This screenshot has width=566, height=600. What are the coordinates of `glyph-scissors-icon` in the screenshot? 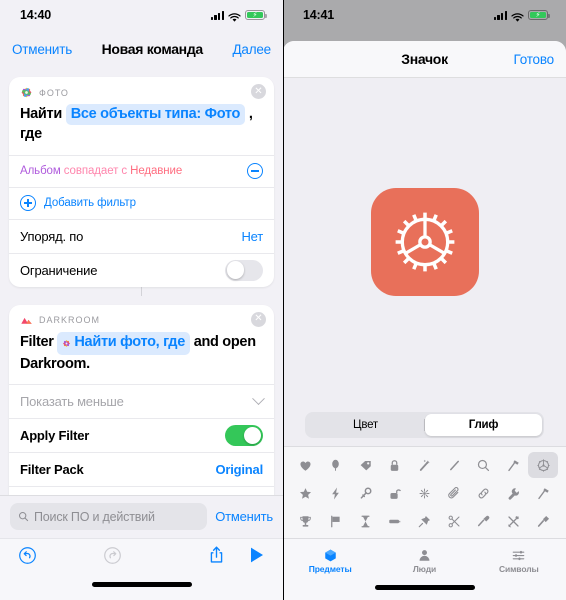 It's located at (454, 521).